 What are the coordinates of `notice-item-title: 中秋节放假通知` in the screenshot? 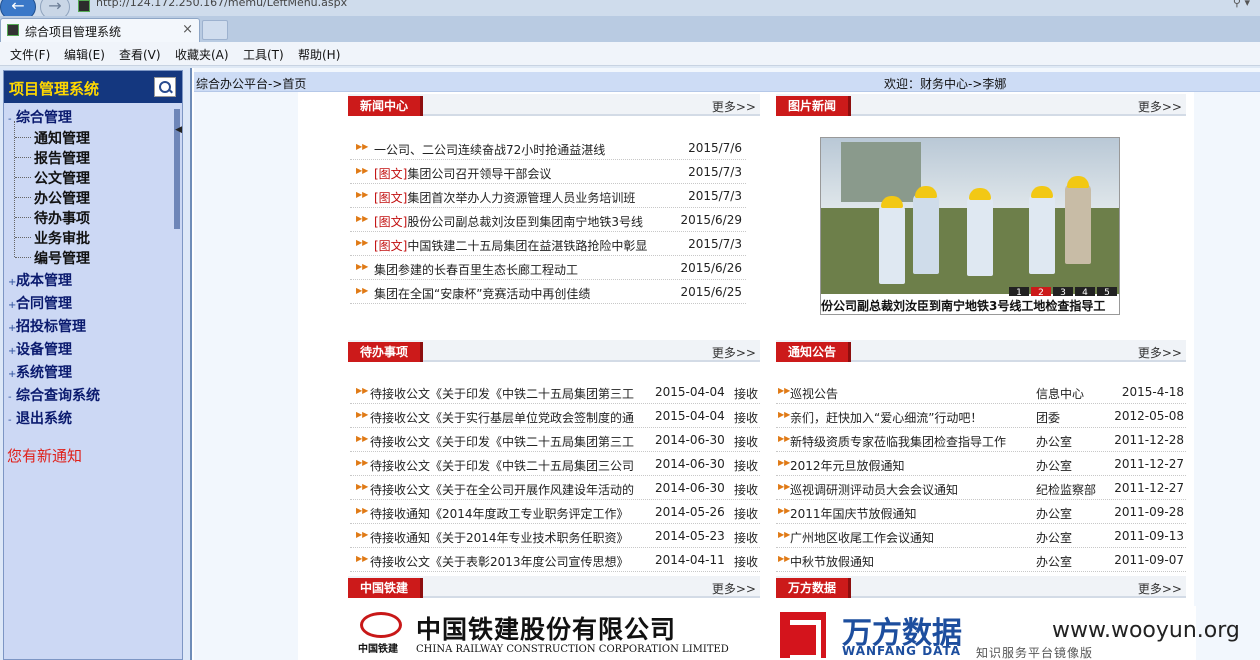 It's located at (832, 561).